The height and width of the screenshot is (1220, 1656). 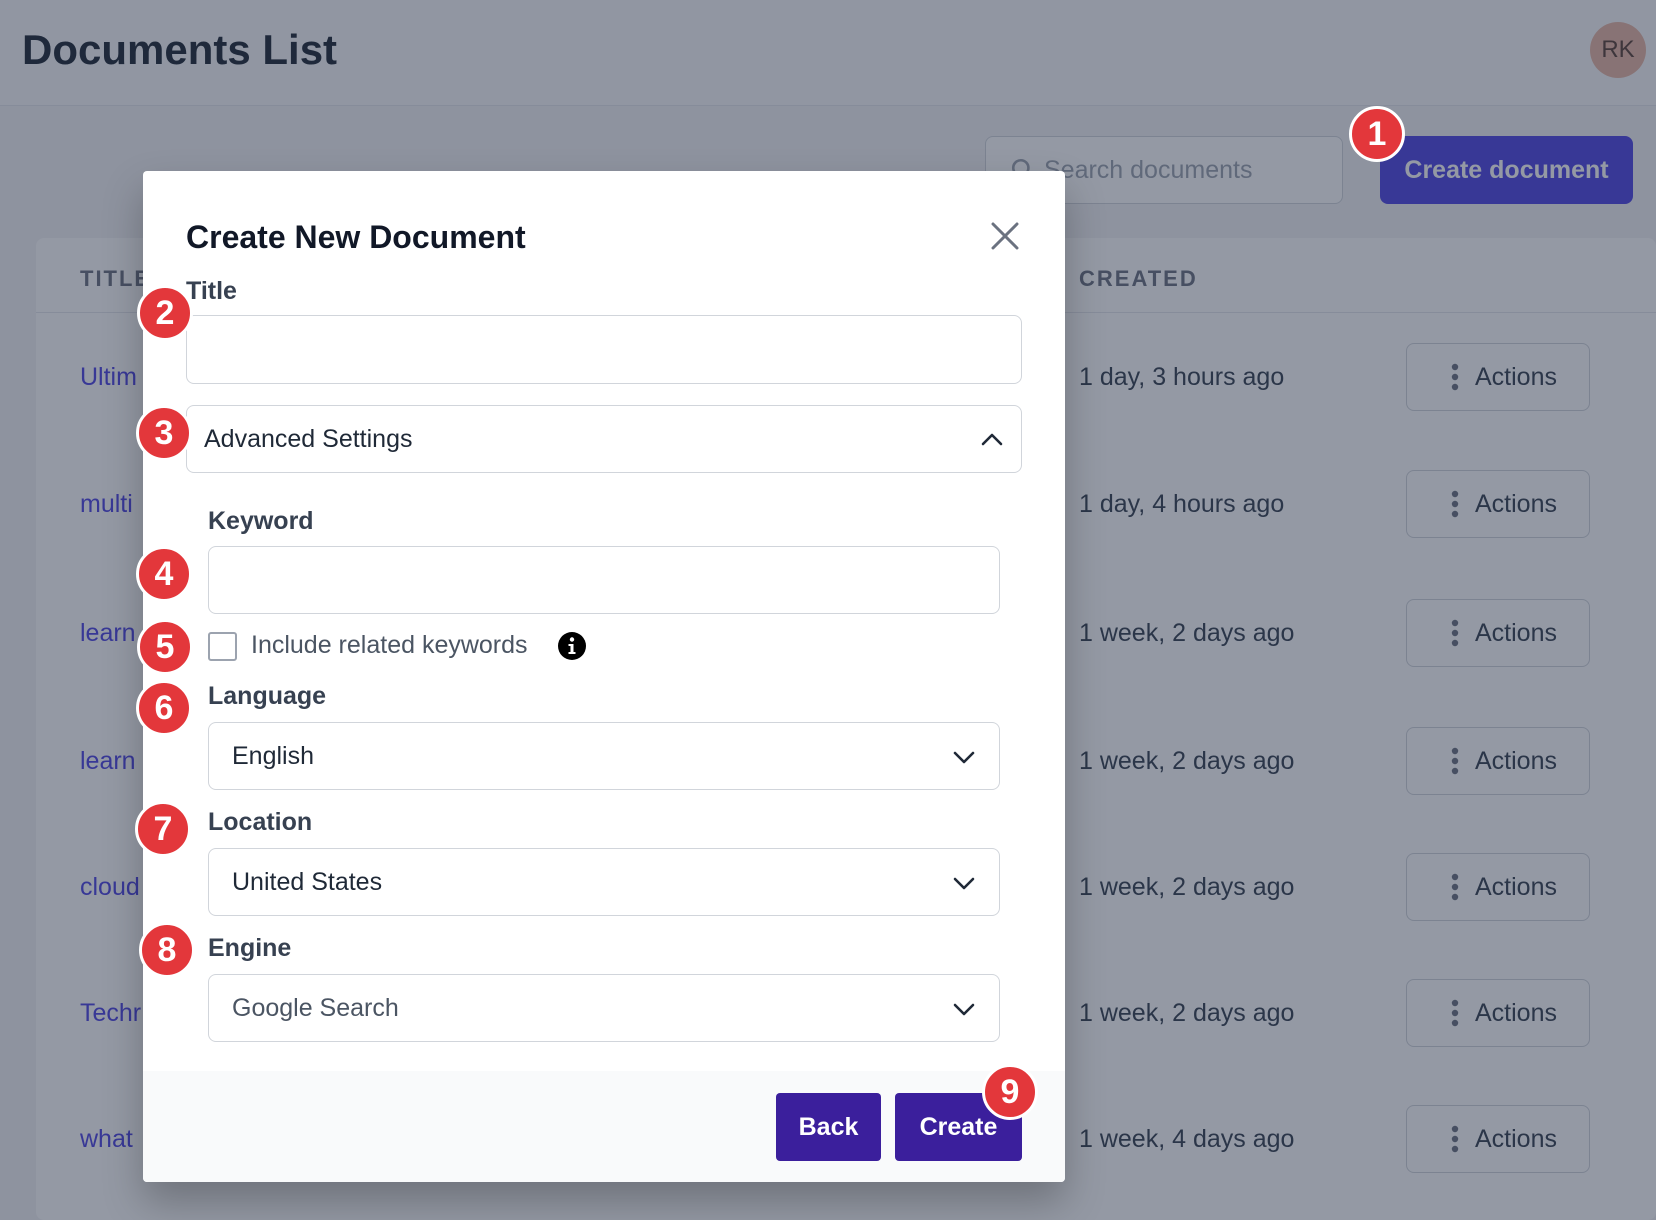 What do you see at coordinates (604, 349) in the screenshot?
I see `title-input` at bounding box center [604, 349].